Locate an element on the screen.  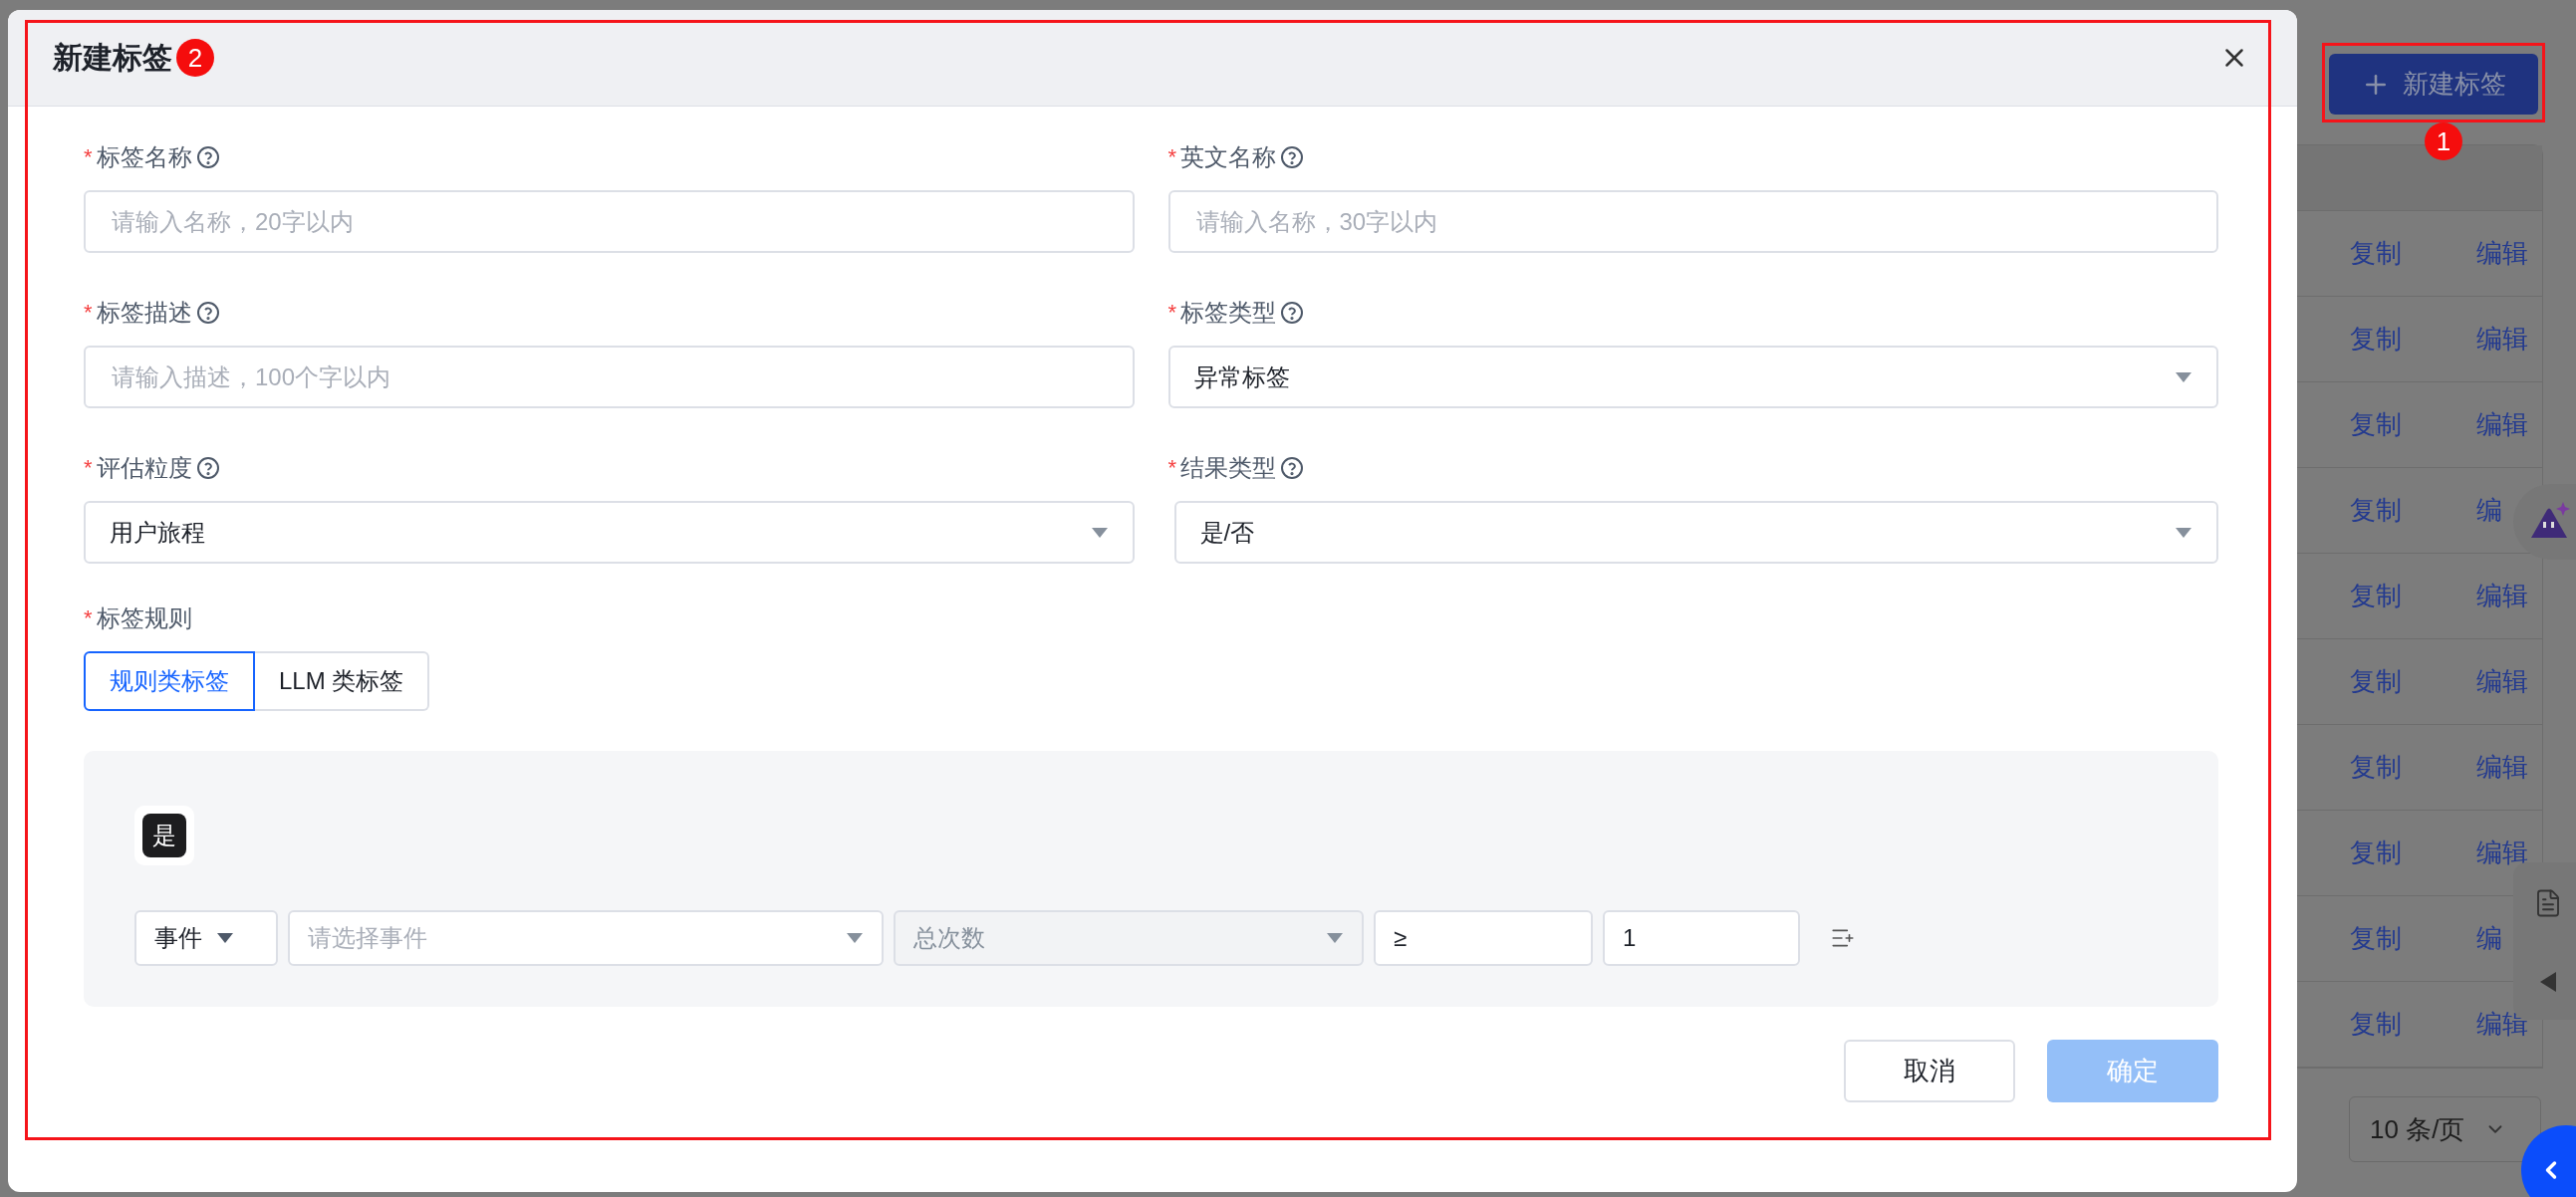
select-field: 用户旅程 is located at coordinates (609, 532).